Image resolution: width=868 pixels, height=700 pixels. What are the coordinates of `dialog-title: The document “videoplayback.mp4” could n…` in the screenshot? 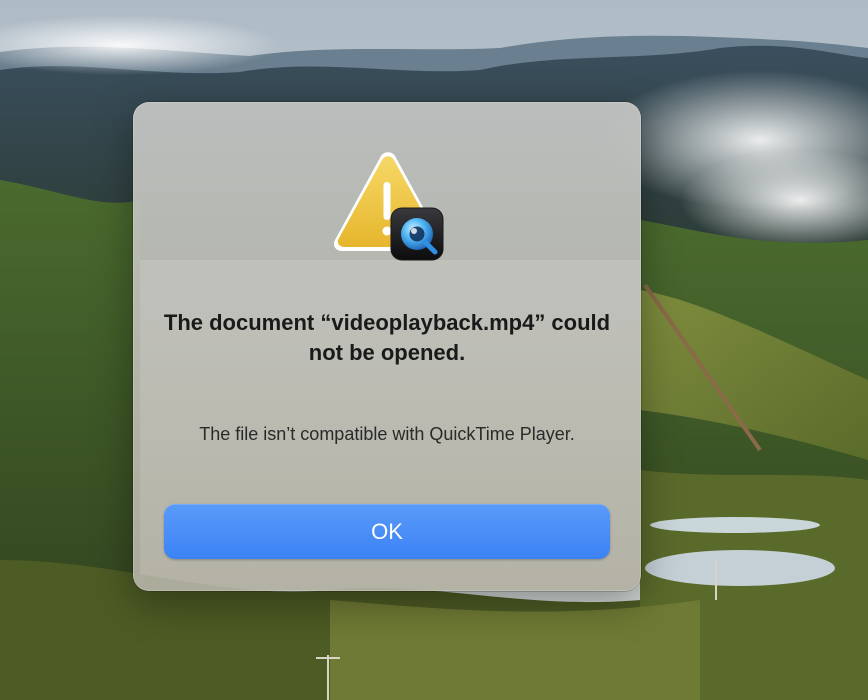 It's located at (387, 337).